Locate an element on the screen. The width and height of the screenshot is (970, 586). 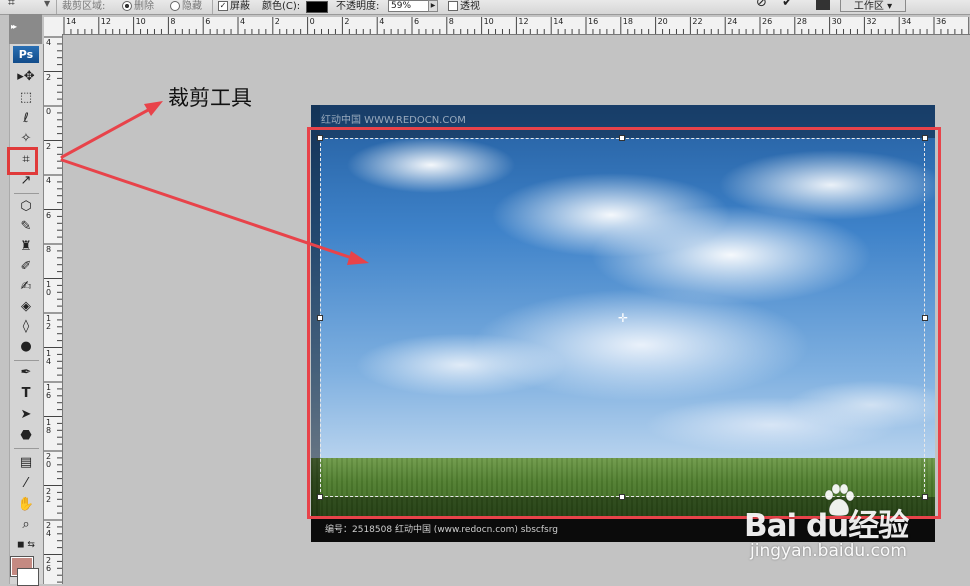
shield-checkbox: ✓ 屏蔽 is located at coordinates (234, 6).